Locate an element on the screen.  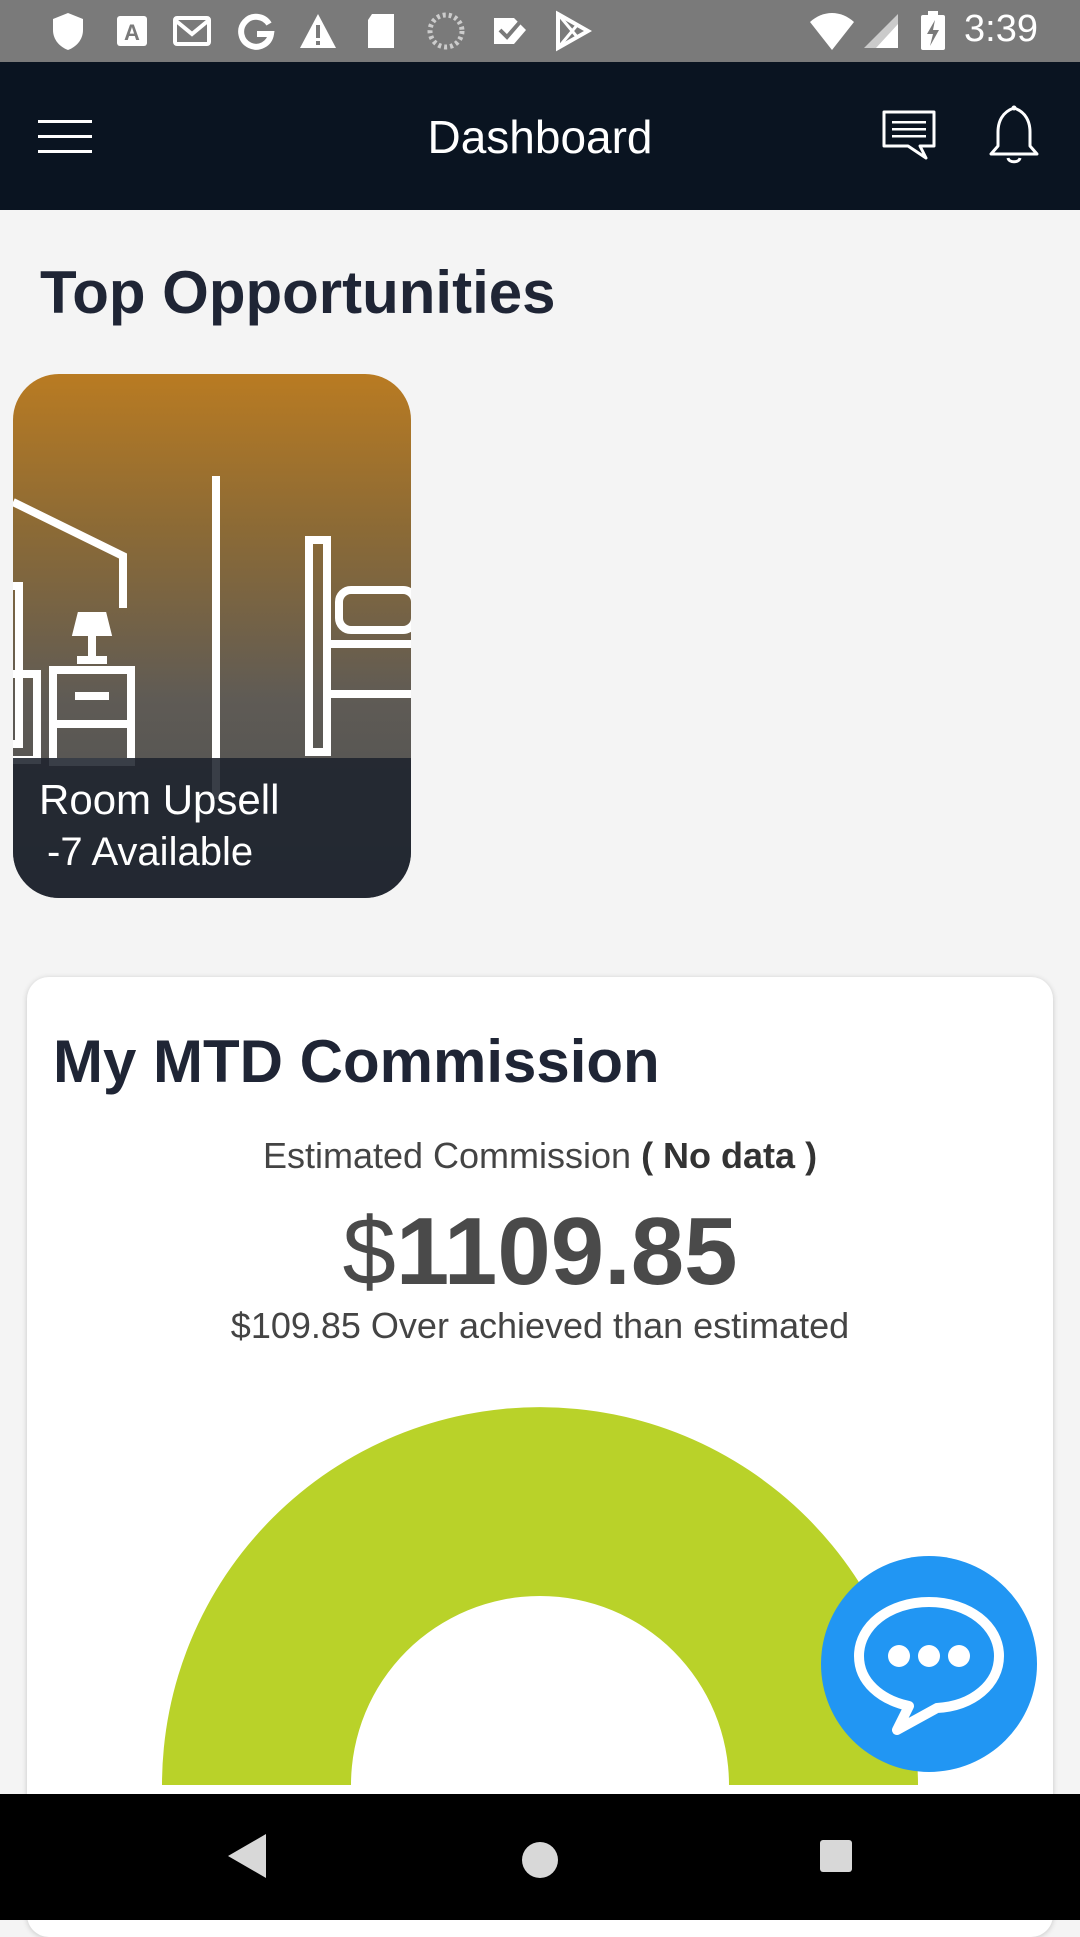
warning-icon is located at coordinates (318, 31).